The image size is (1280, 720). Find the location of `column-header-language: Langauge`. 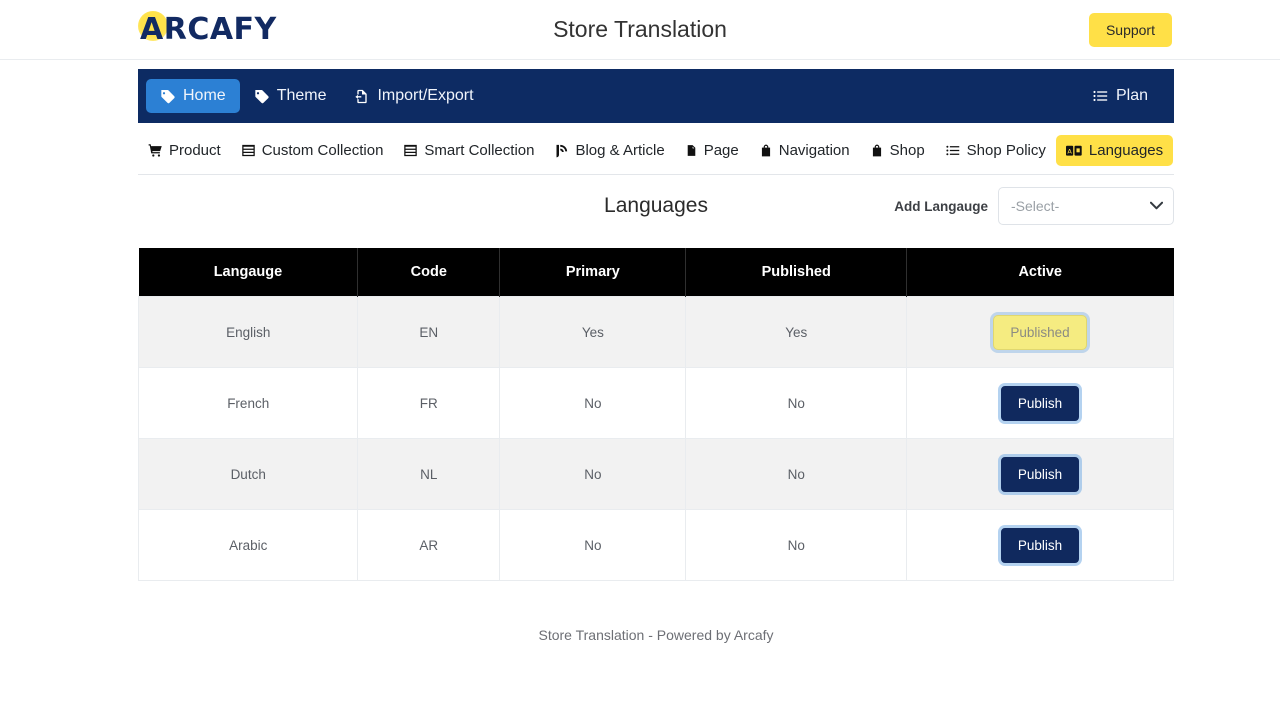

column-header-language: Langauge is located at coordinates (248, 272).